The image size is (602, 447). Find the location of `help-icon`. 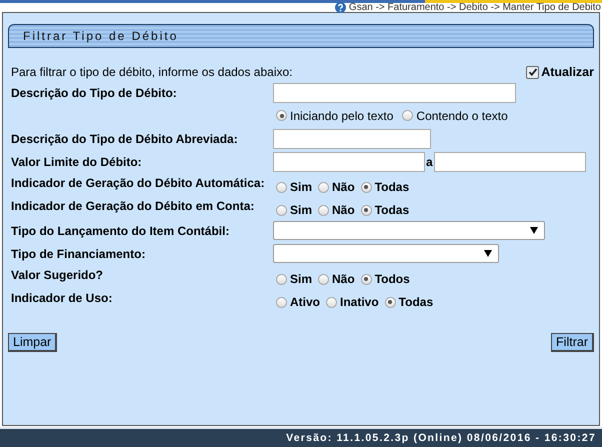

help-icon is located at coordinates (340, 7).